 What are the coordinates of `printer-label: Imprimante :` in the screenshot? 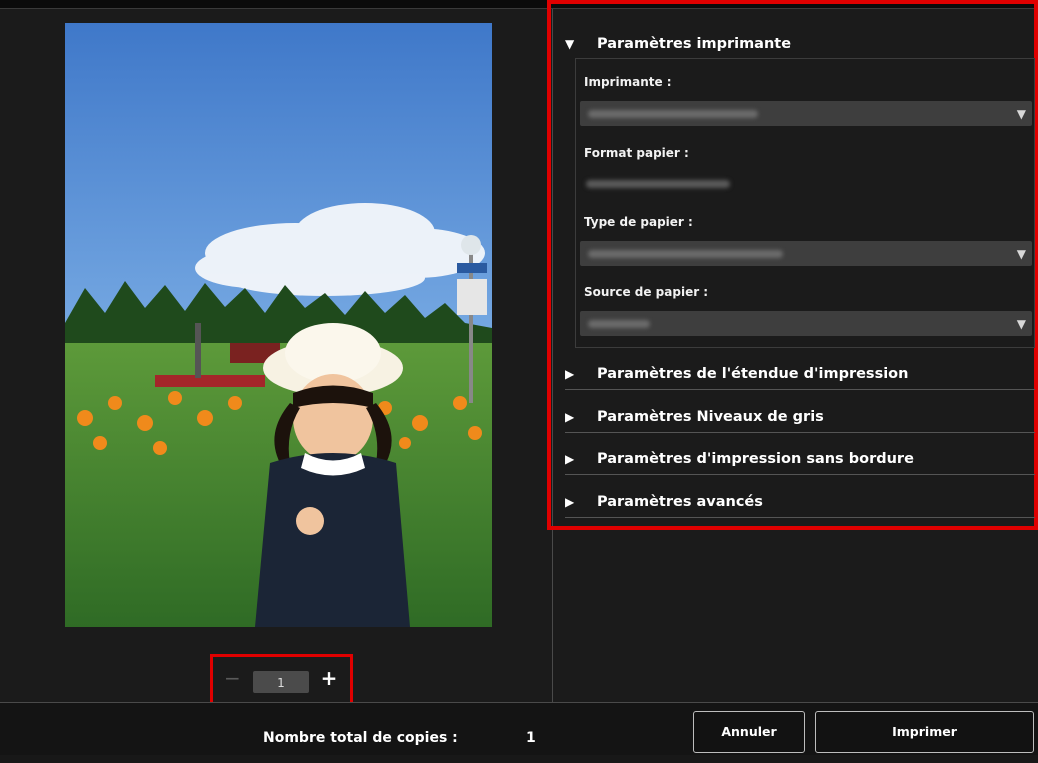 It's located at (628, 82).